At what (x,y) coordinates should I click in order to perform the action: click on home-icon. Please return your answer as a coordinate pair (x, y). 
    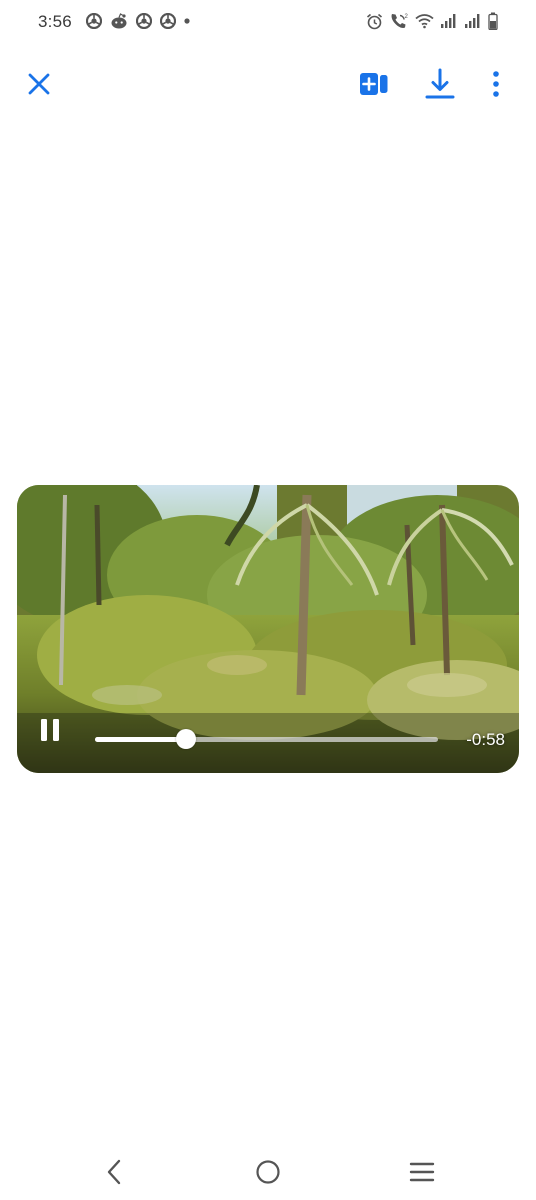
    Looking at the image, I should click on (268, 1172).